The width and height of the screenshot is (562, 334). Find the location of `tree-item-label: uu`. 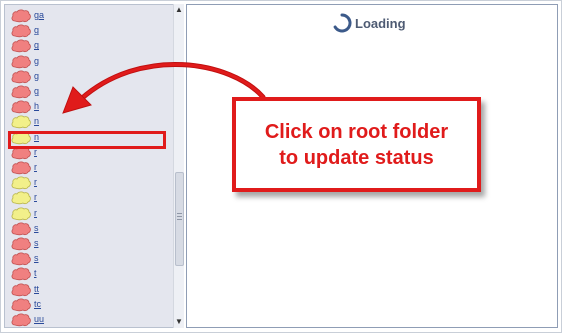

tree-item-label: uu is located at coordinates (39, 319).